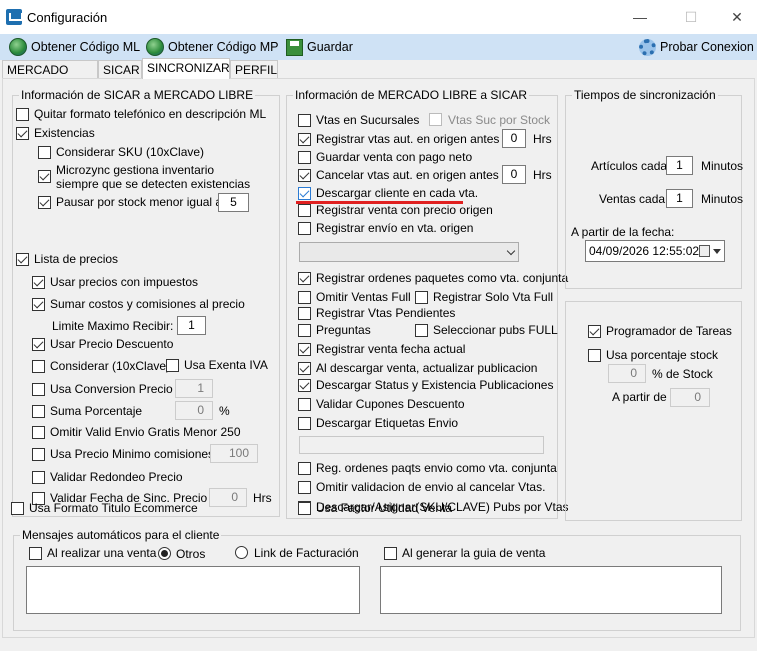  I want to click on precio-origen-checkbox, so click(304, 210).